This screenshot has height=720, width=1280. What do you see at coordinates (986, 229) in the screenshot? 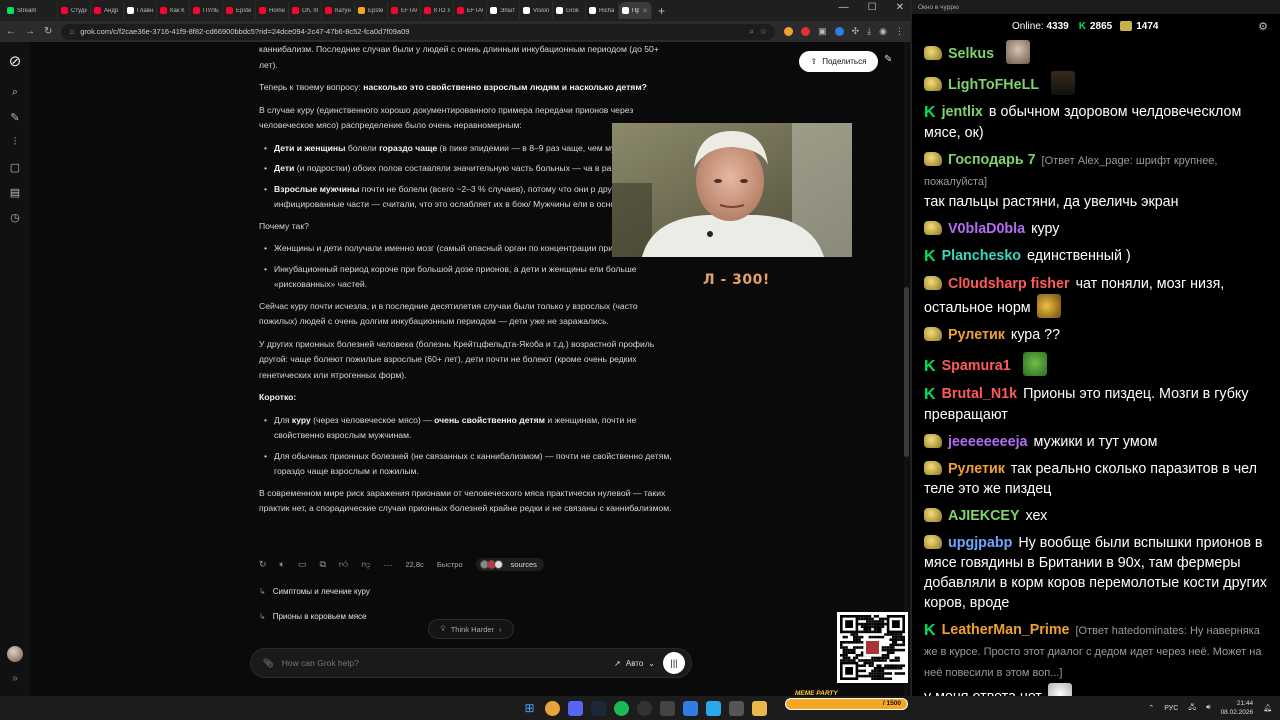
I see `chat-username: V0blaD0bla` at bounding box center [986, 229].